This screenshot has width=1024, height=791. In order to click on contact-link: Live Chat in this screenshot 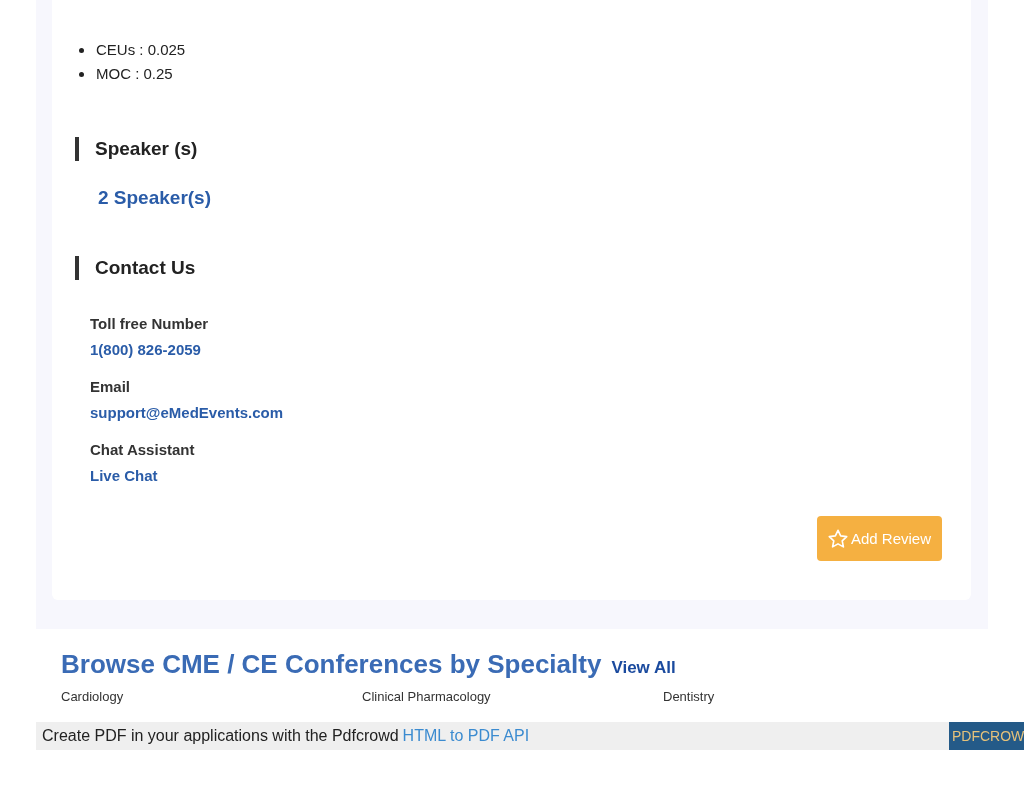, I will do `click(124, 476)`.